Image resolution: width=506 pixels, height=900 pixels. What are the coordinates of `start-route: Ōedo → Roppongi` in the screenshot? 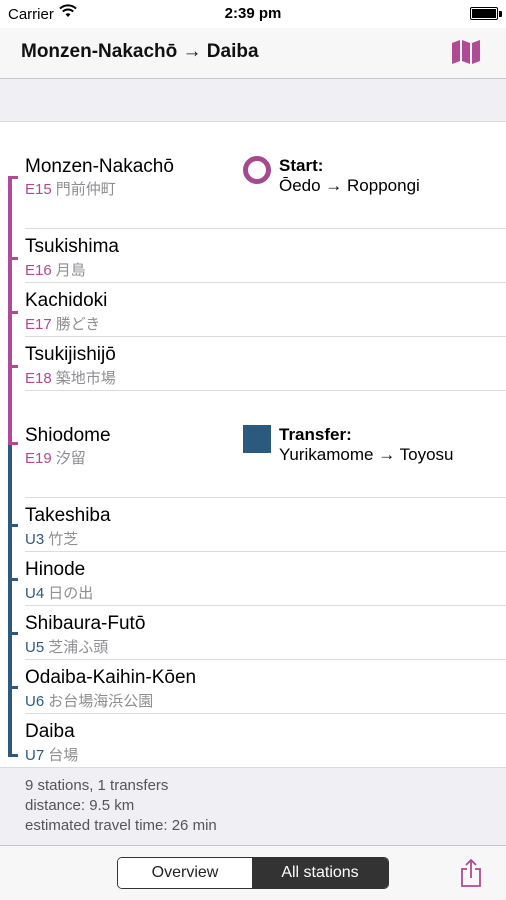 It's located at (349, 185).